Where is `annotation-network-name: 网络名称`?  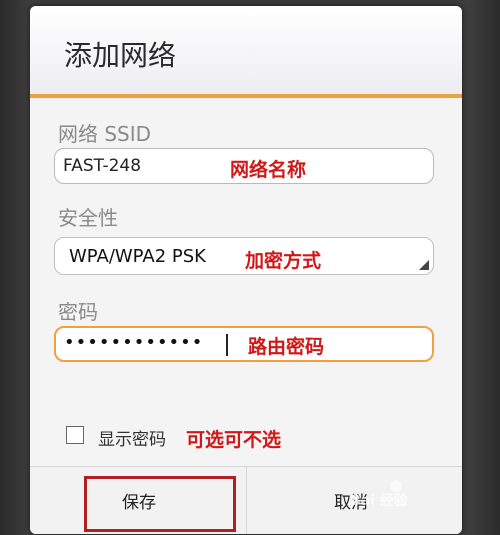 annotation-network-name: 网络名称 is located at coordinates (268, 170).